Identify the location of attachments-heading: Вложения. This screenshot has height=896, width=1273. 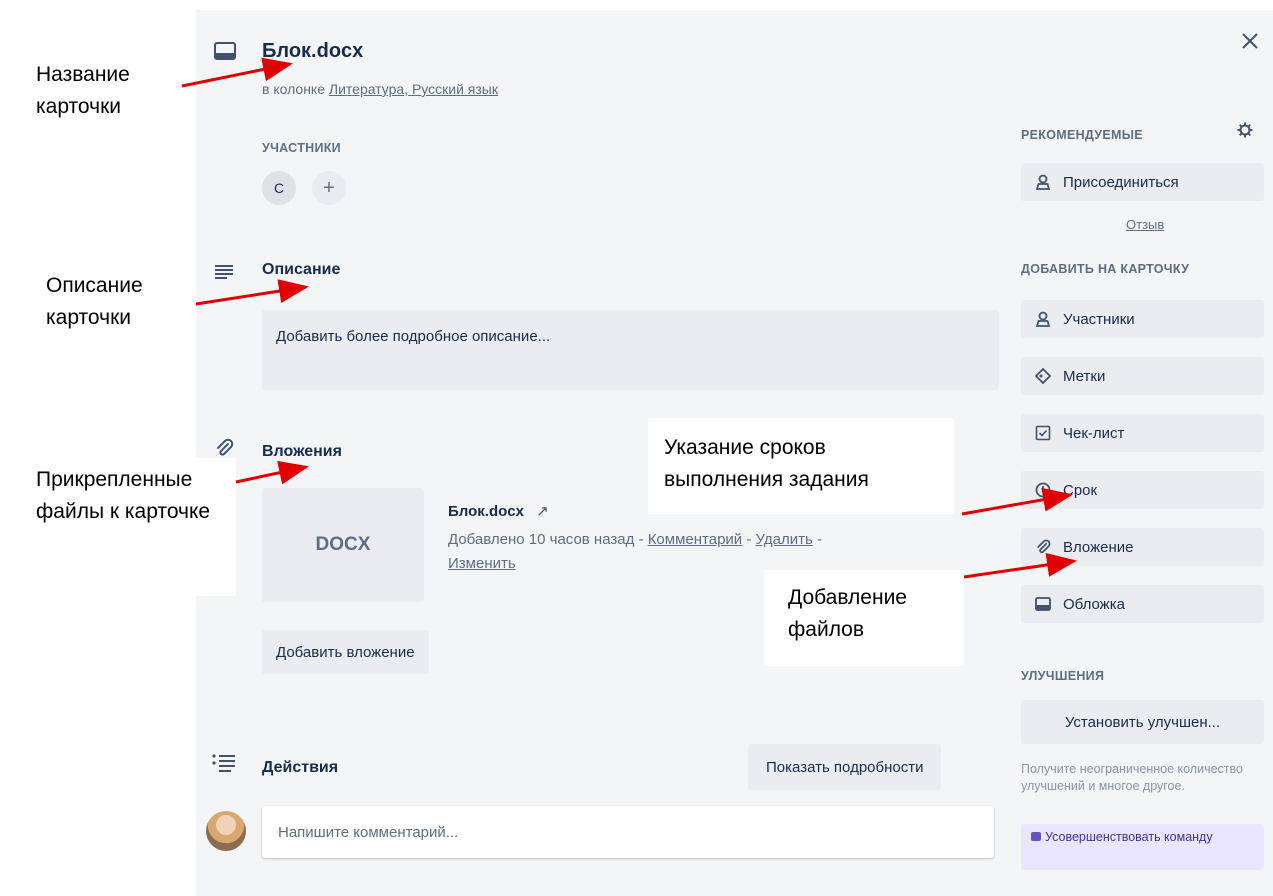
(302, 451).